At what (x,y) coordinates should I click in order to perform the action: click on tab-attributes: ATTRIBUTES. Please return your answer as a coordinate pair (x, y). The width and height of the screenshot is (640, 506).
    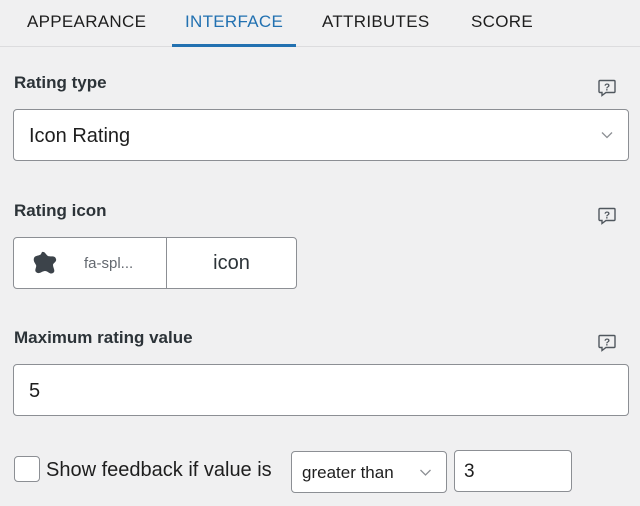
    Looking at the image, I should click on (376, 22).